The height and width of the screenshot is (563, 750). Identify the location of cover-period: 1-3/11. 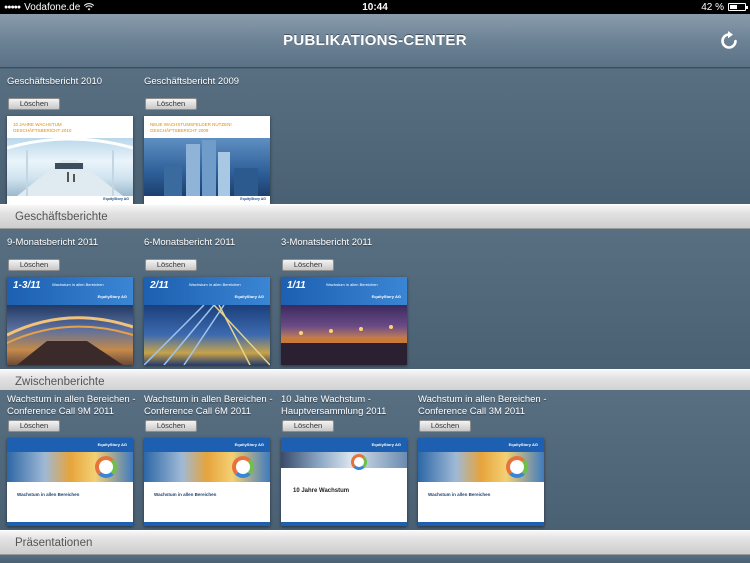
(27, 285).